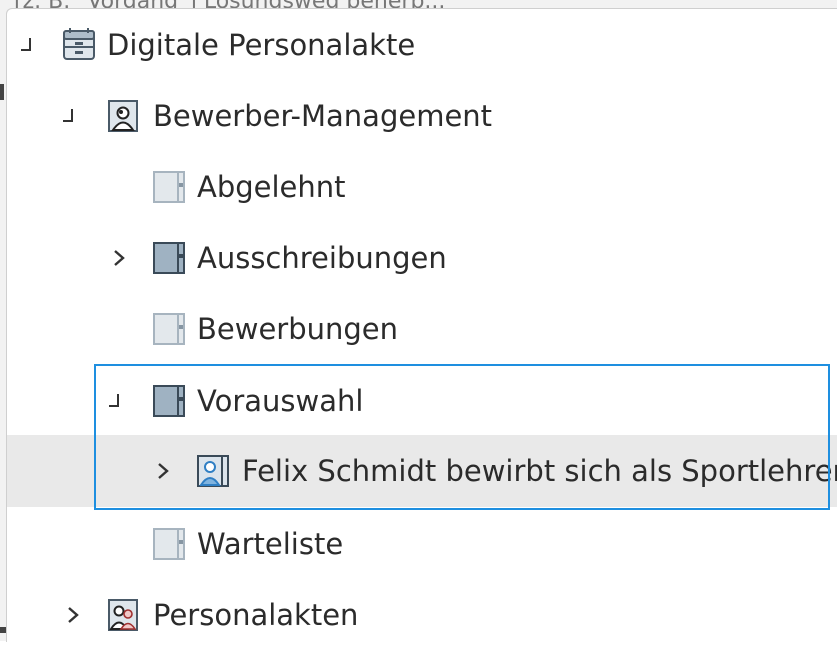  What do you see at coordinates (280, 401) in the screenshot?
I see `tree-item-label: Vorauswahl` at bounding box center [280, 401].